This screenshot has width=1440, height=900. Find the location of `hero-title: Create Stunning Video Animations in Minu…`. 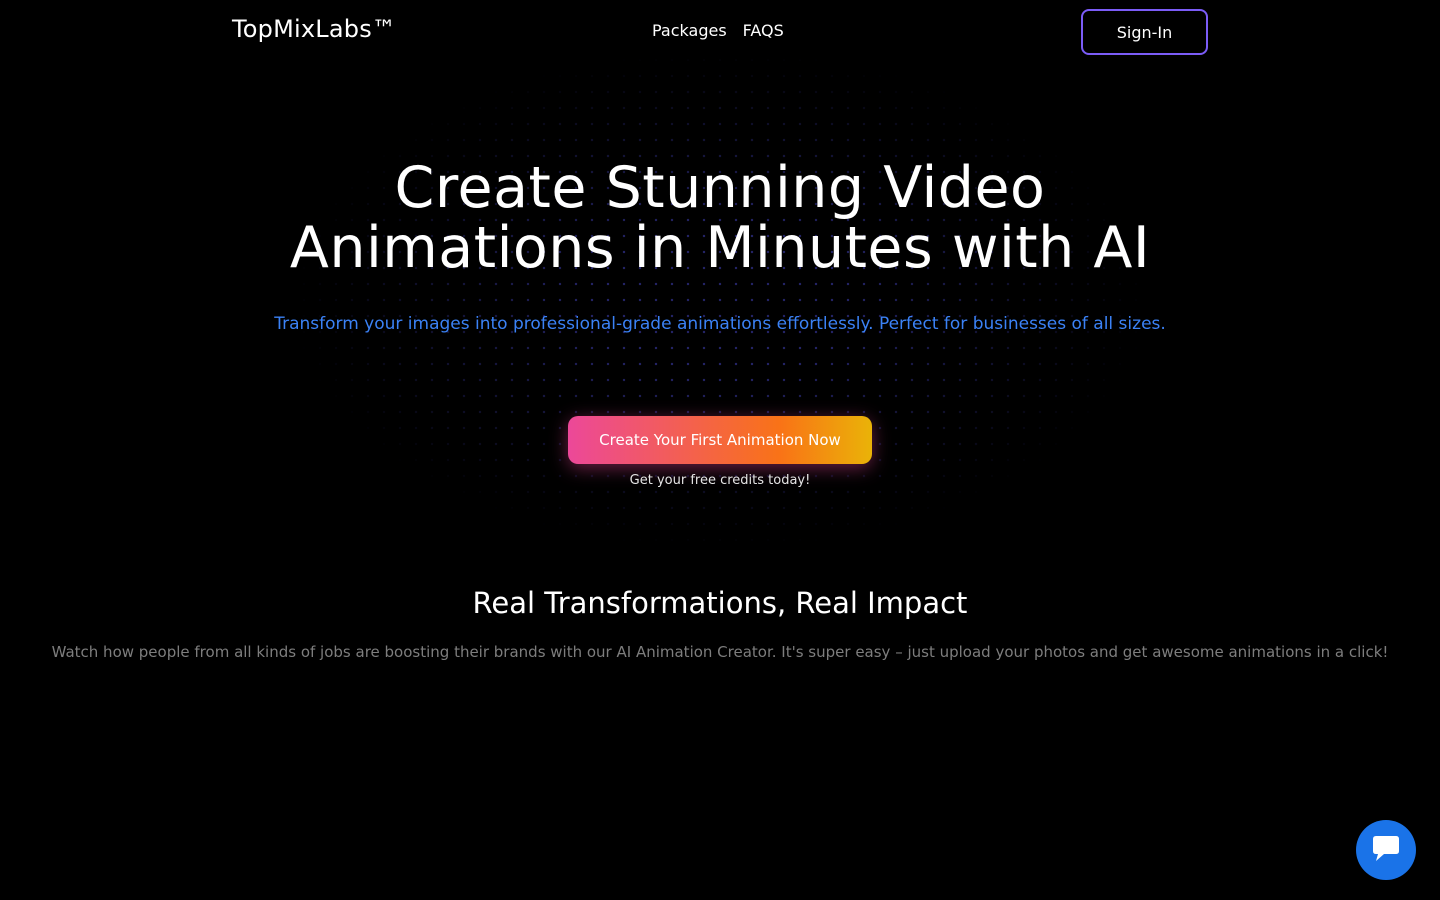

hero-title: Create Stunning Video Animations in Minu… is located at coordinates (720, 218).